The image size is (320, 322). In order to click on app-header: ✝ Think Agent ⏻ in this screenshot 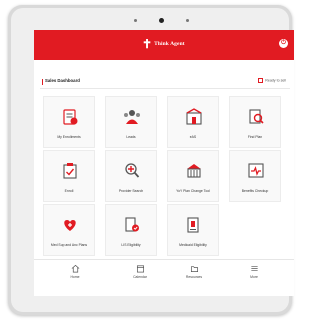, I will do `click(164, 45)`.